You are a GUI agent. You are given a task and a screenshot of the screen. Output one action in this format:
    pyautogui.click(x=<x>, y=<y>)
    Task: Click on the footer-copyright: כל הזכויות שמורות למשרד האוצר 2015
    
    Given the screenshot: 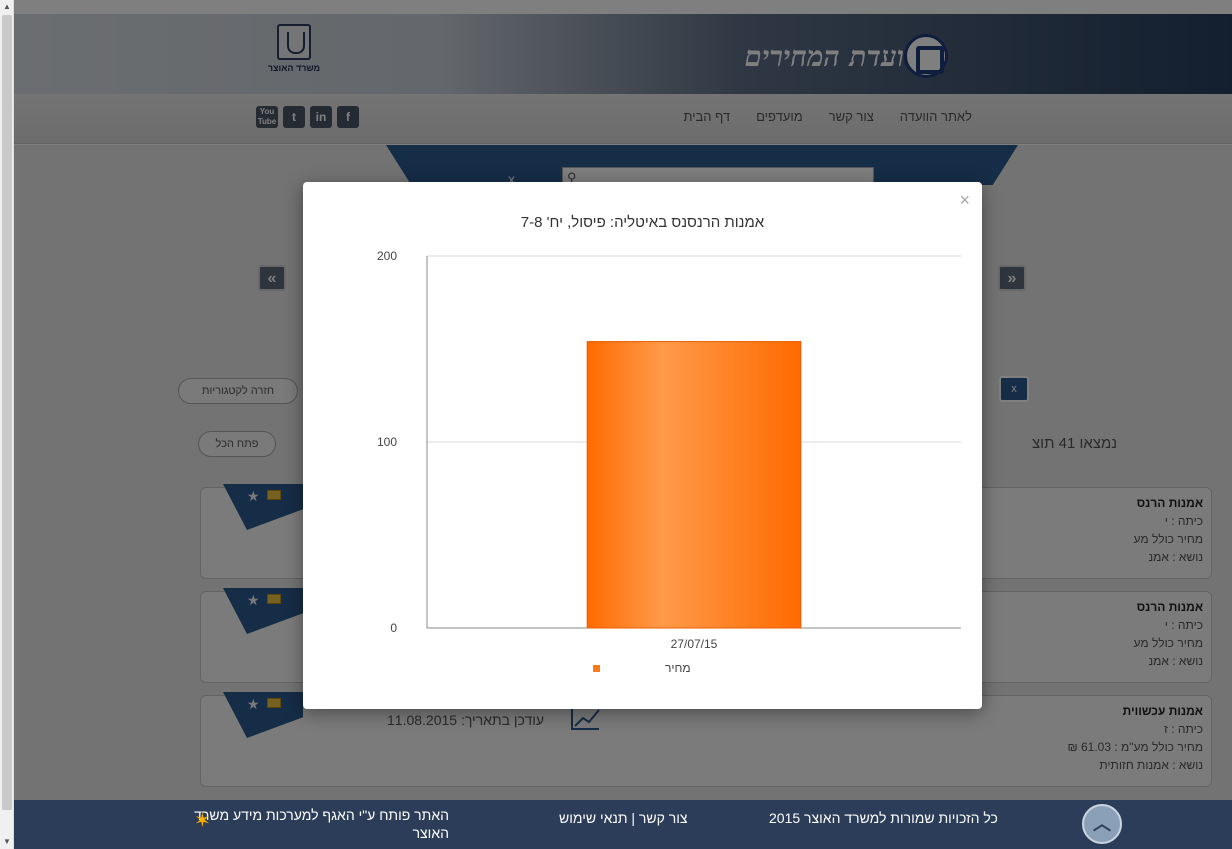 What is the action you would take?
    pyautogui.click(x=883, y=818)
    